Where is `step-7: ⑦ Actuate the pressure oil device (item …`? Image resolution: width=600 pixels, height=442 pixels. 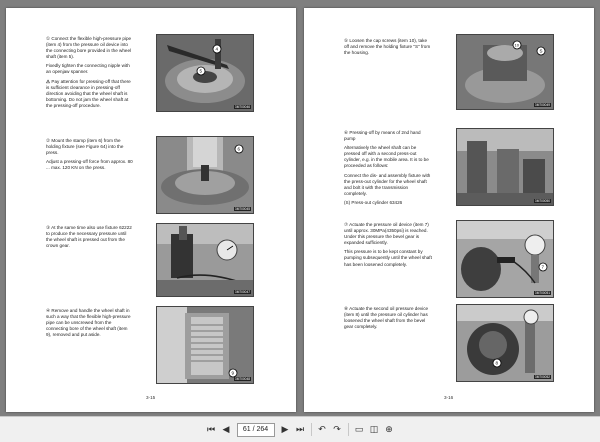
step-7: ⑦ Actuate the pressure oil device (item … is located at coordinates (388, 246).